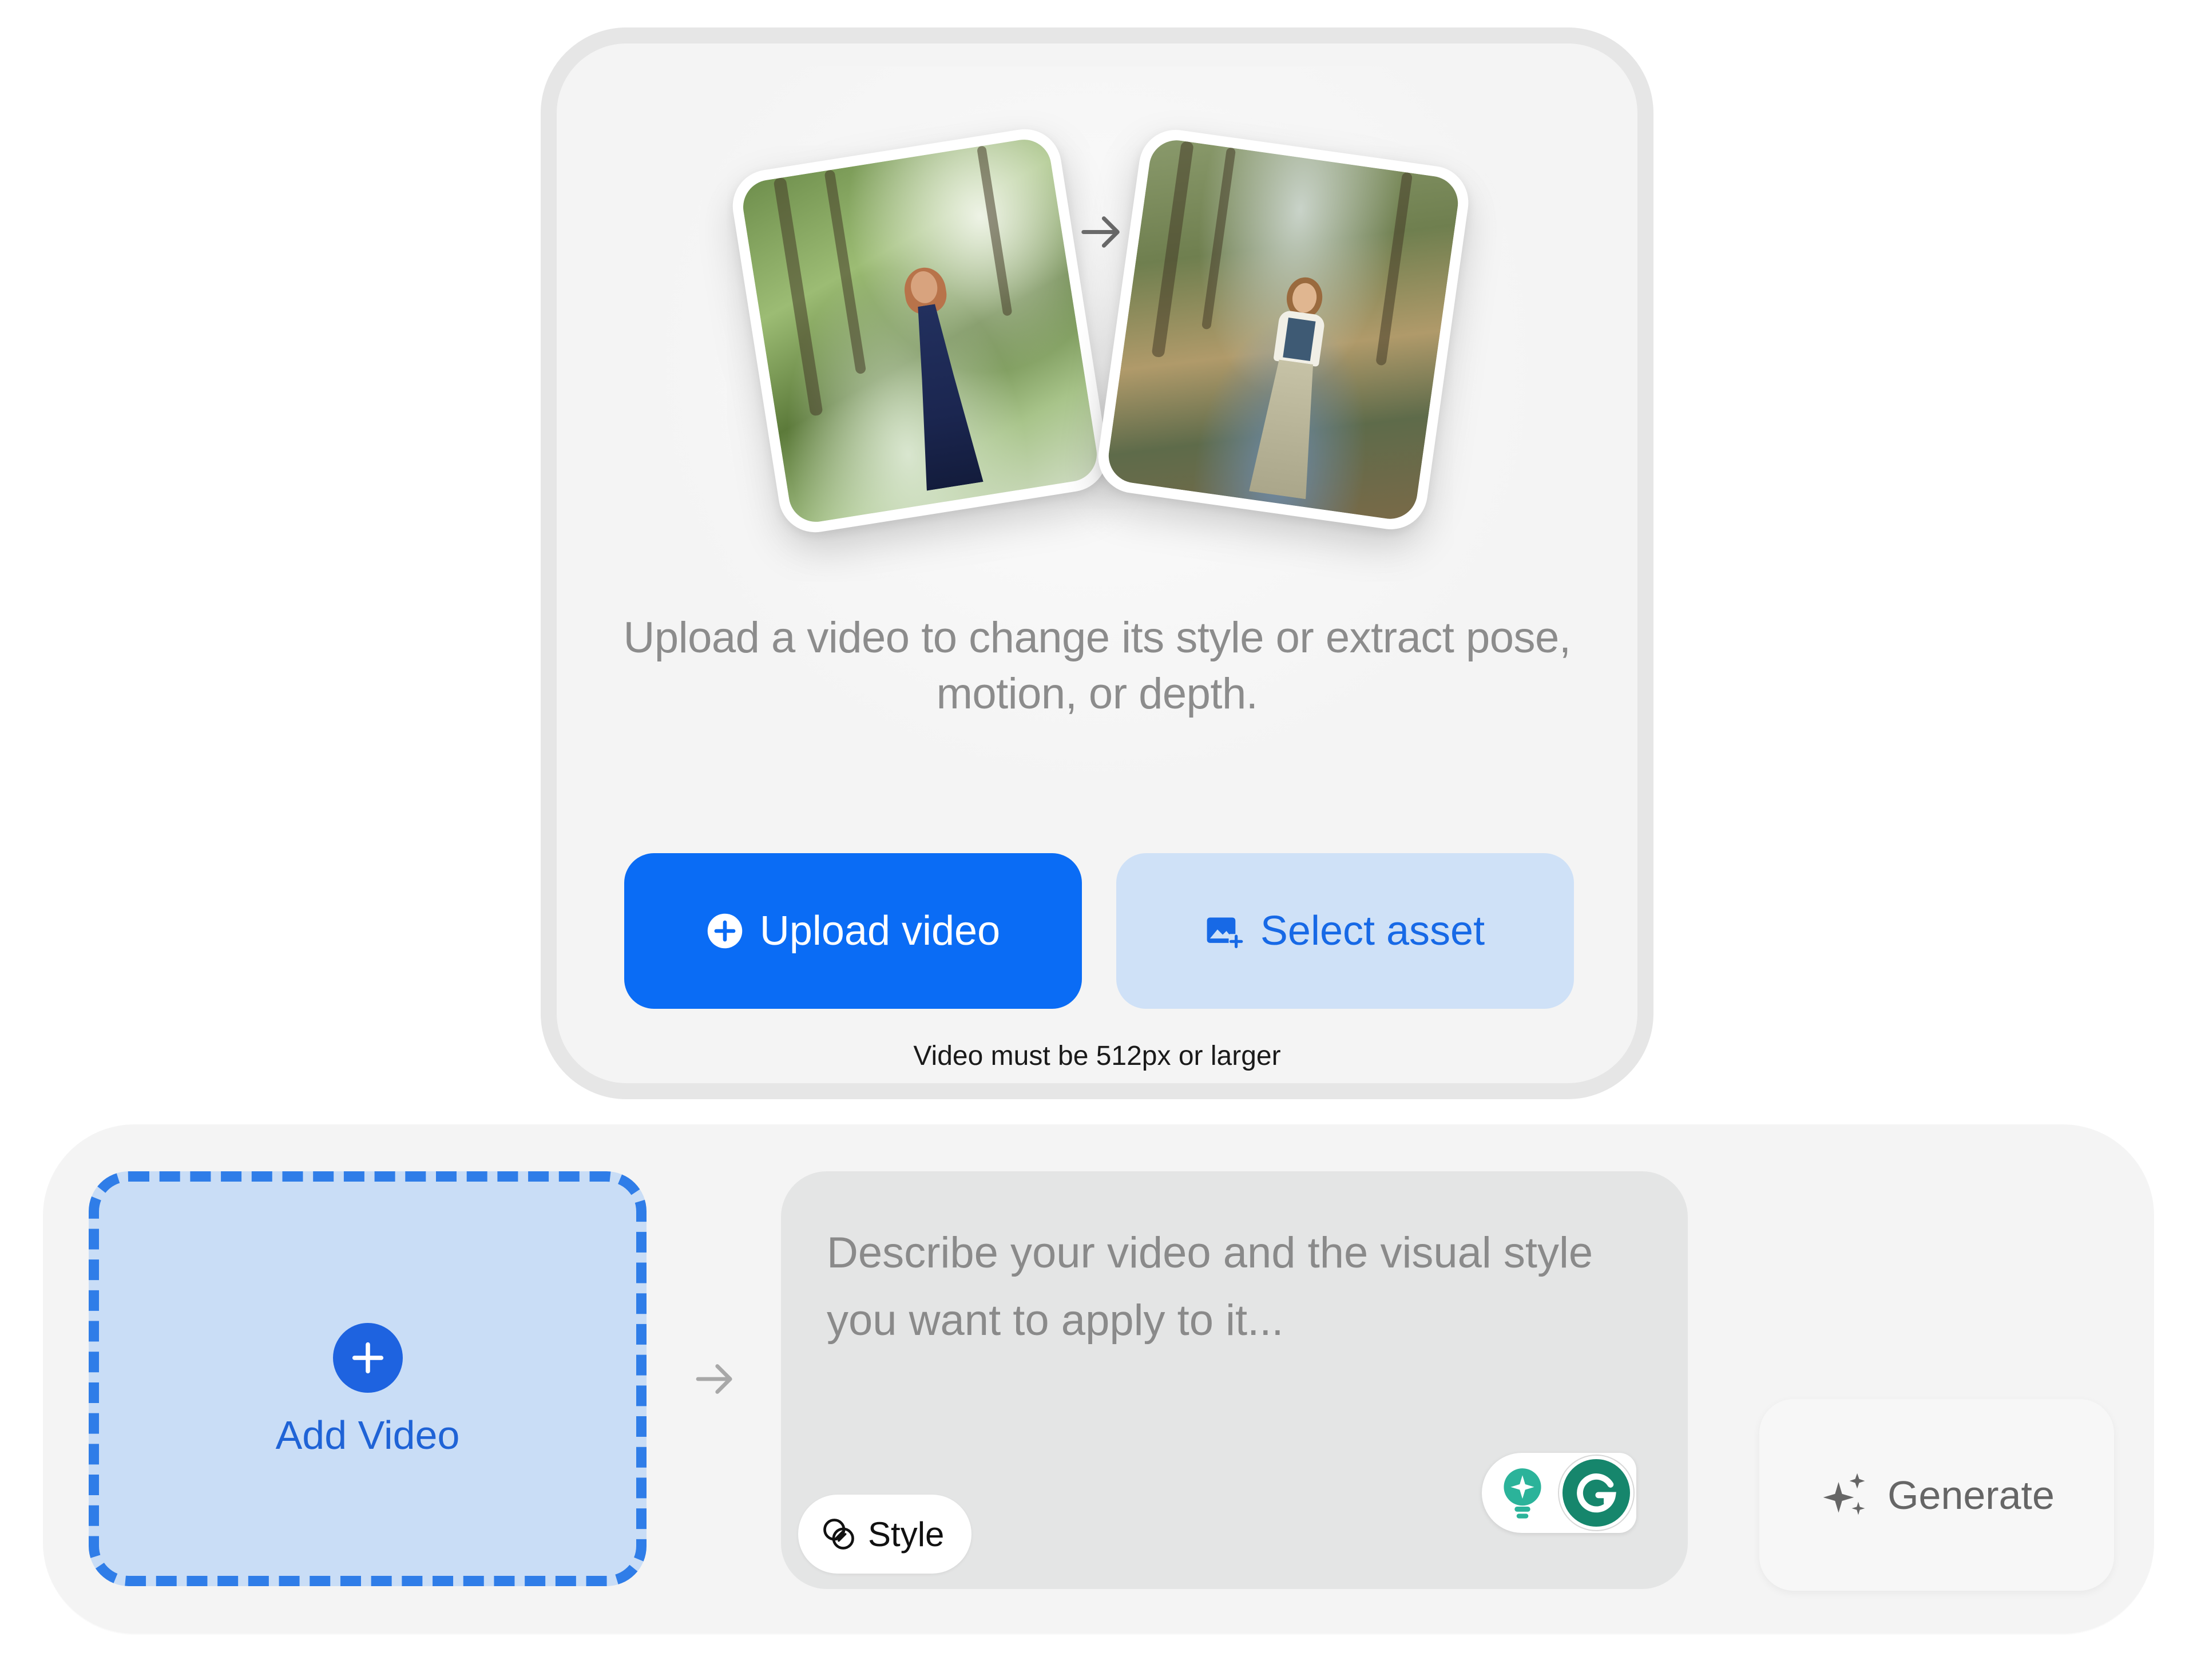  Describe the element at coordinates (1097, 1056) in the screenshot. I see `size-requirement-note: Video must be 512px or larger` at that location.